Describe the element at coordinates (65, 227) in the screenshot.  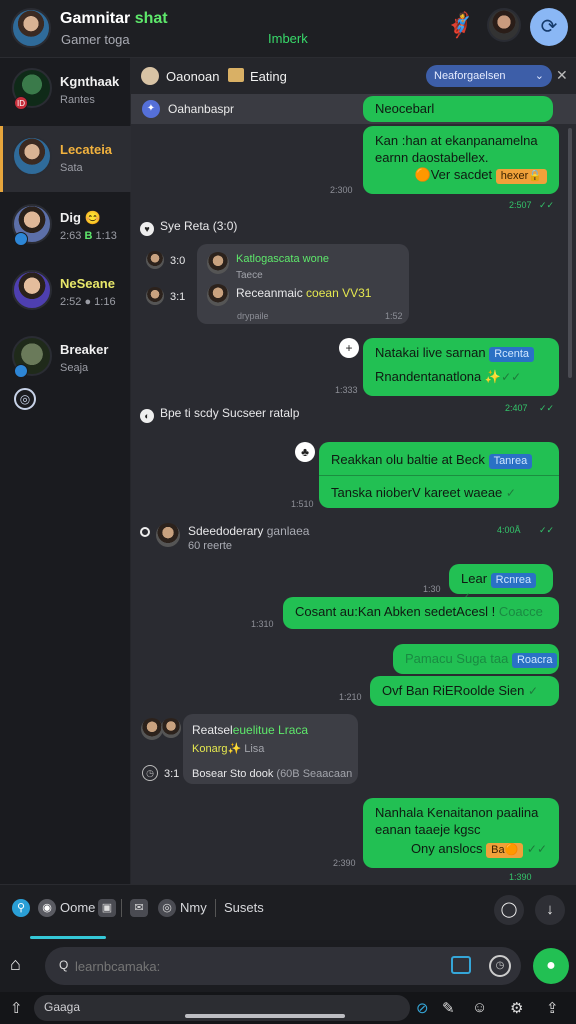
I see `sidebar-item-dig: Dig 😊 2:63 B 1:13` at that location.